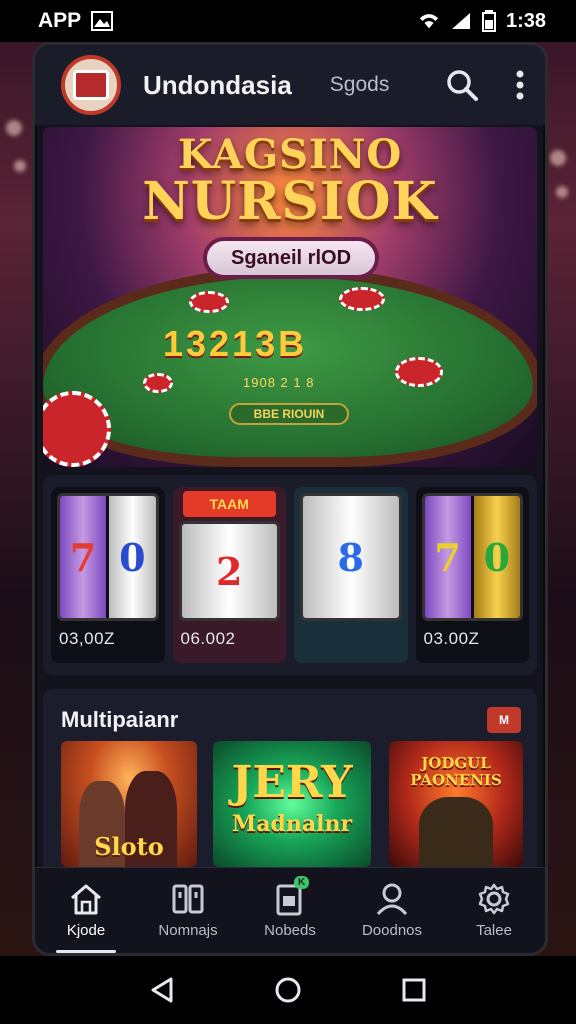  What do you see at coordinates (525, 20) in the screenshot?
I see `clock: 1:38` at bounding box center [525, 20].